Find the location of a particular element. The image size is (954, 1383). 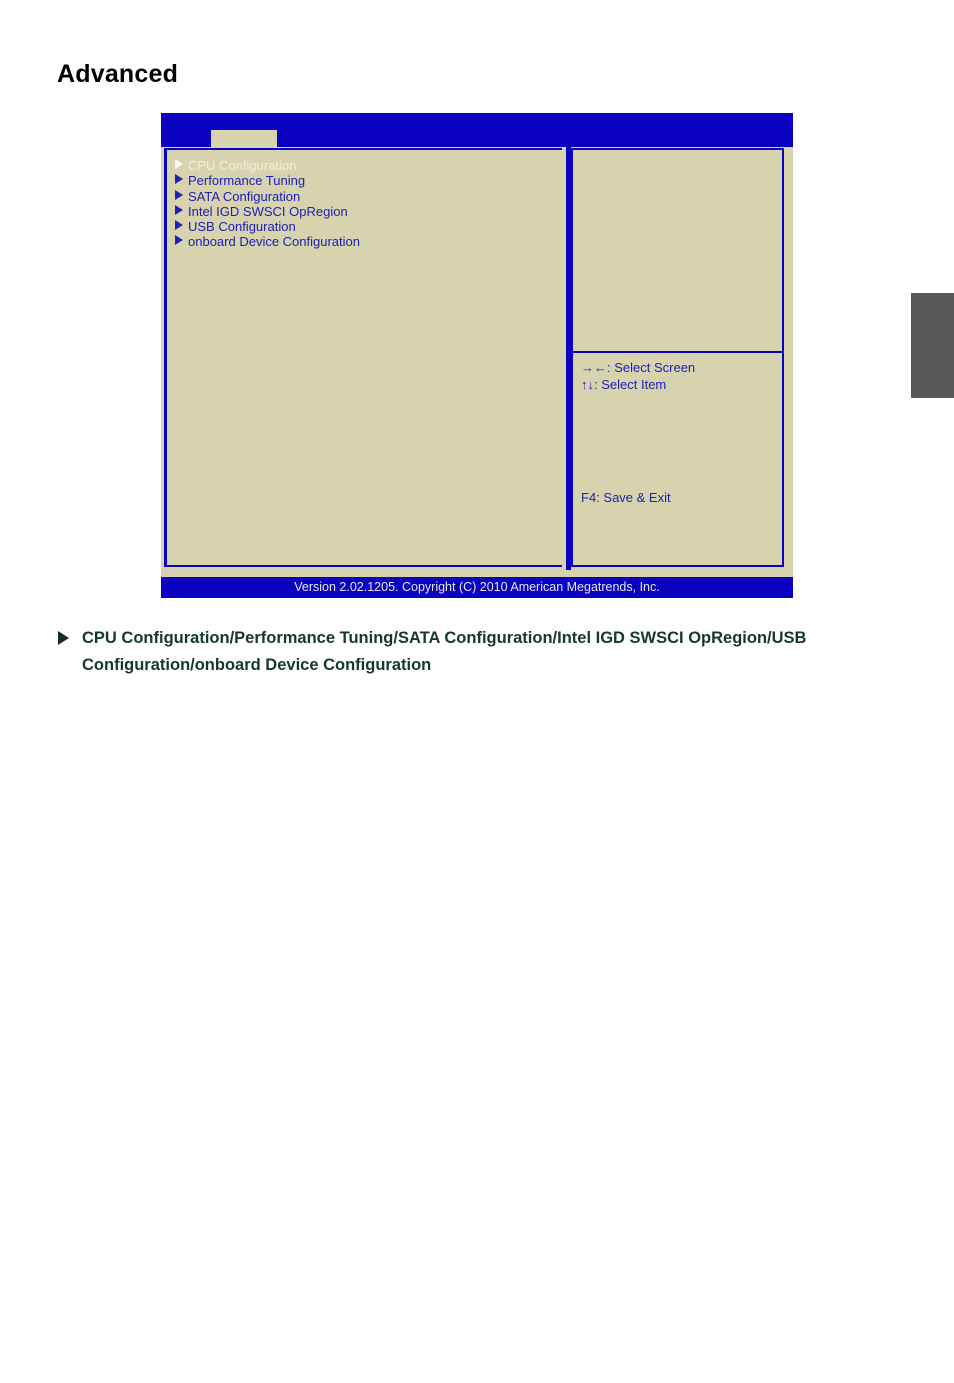

key-hint-select-item: ↑↓: Select Item is located at coordinates (624, 384).